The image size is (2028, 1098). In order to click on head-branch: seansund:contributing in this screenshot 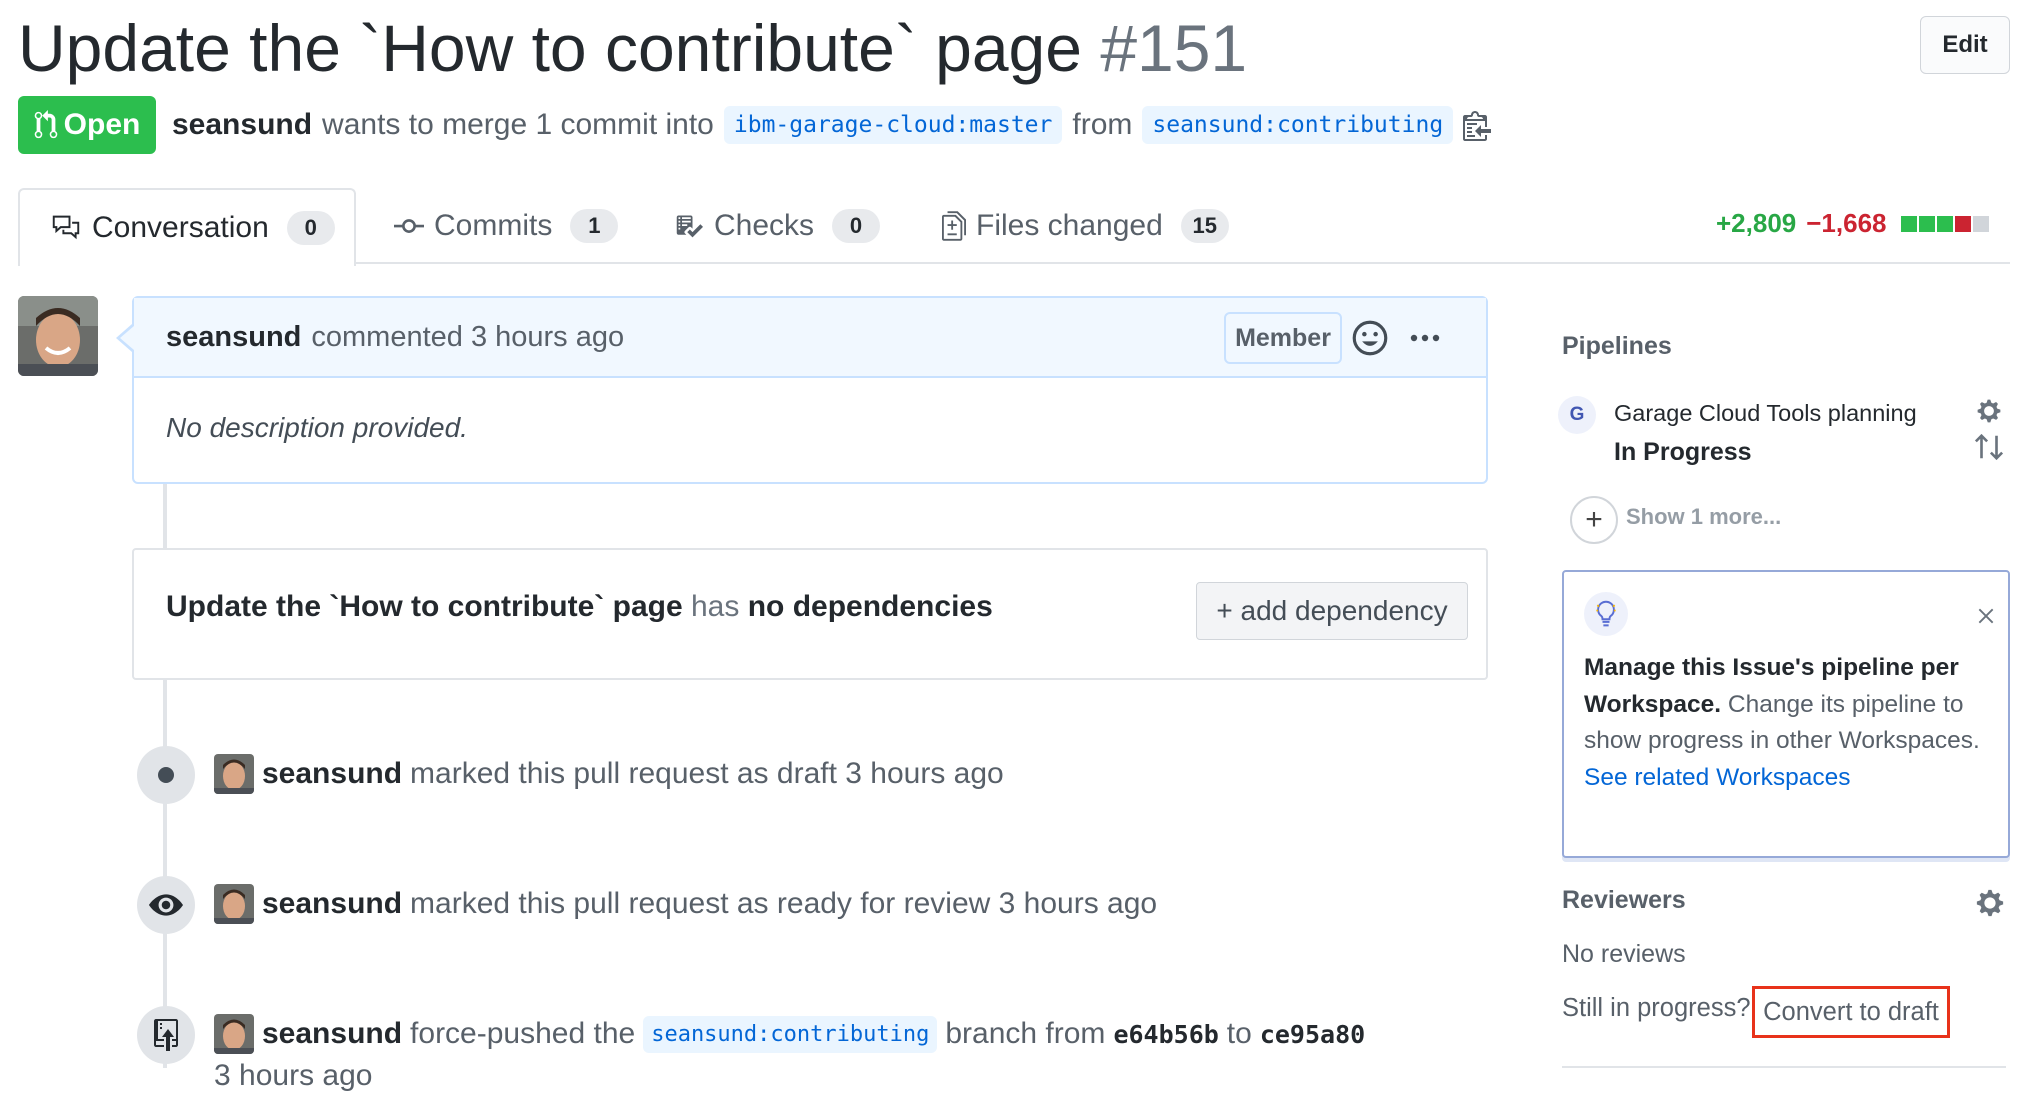, I will do `click(1298, 125)`.